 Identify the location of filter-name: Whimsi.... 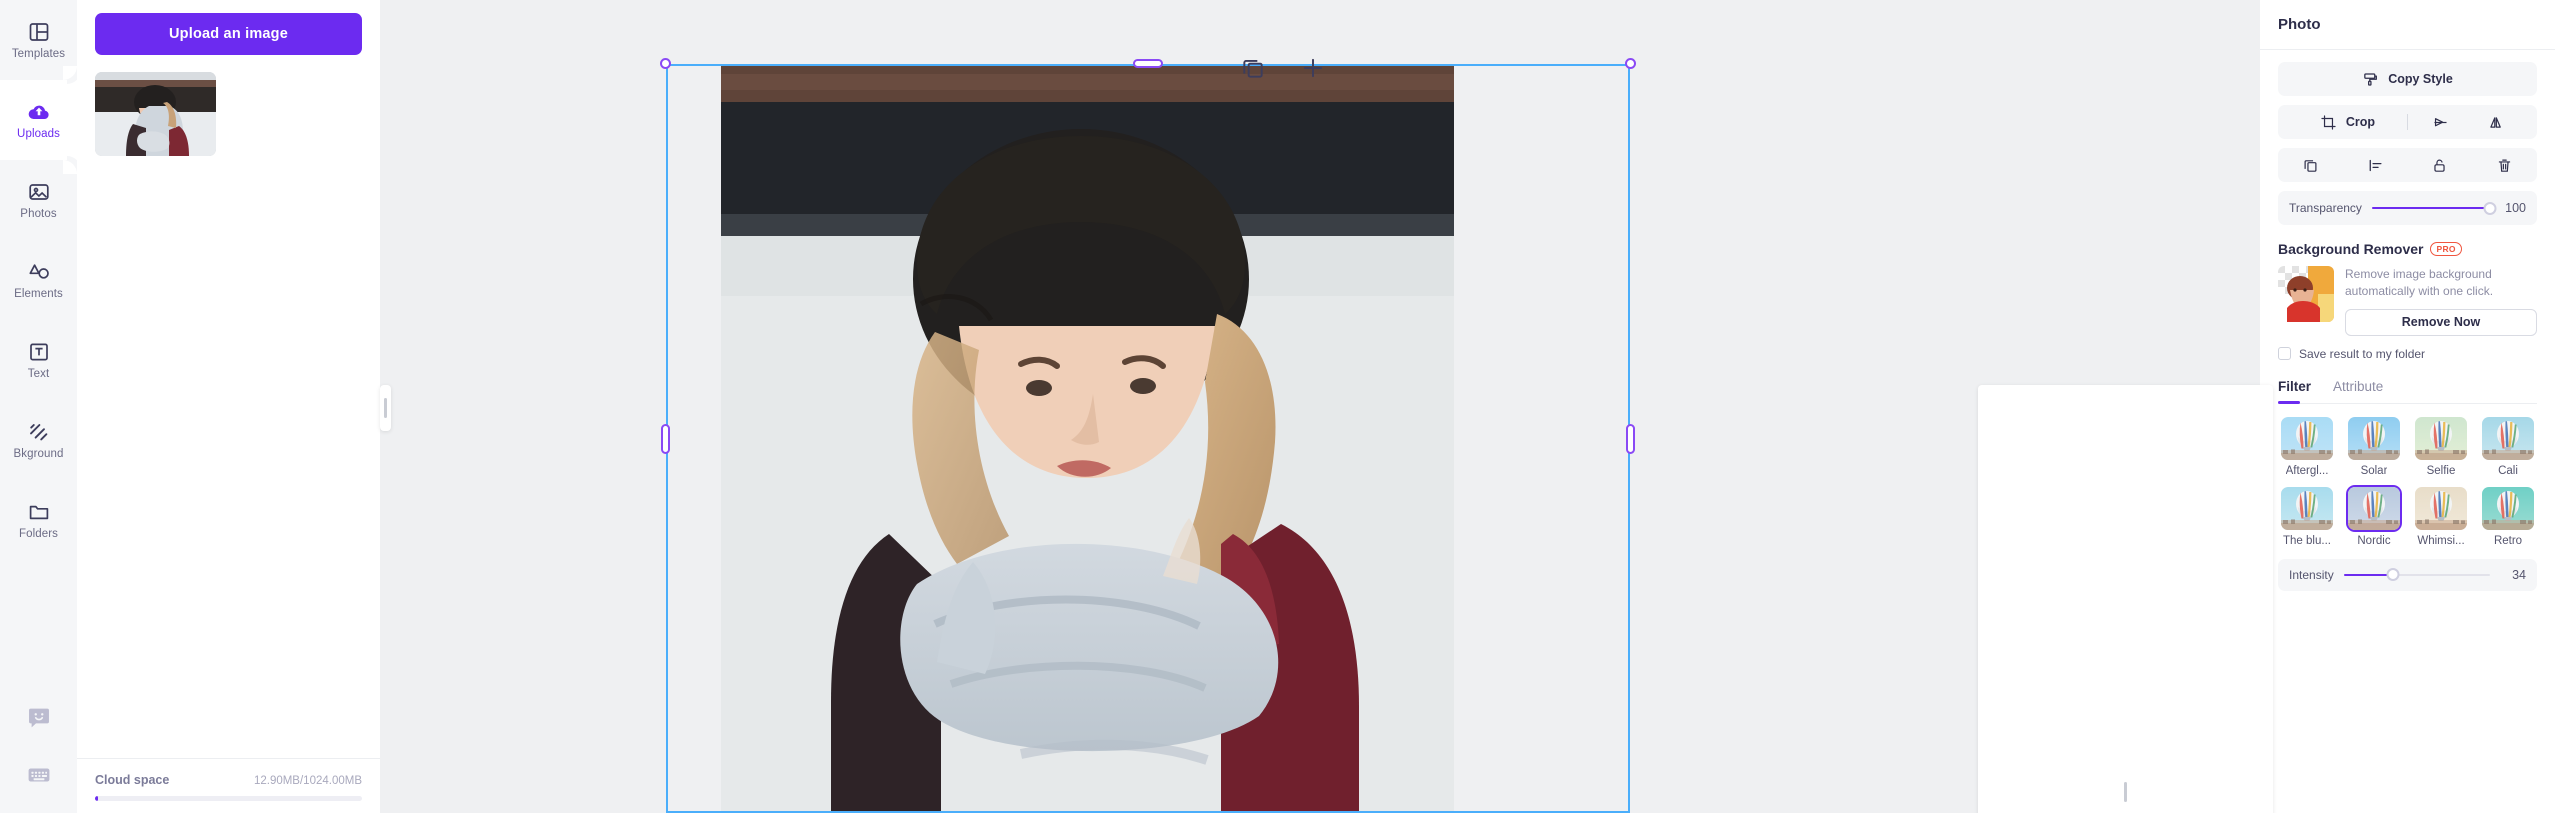
(2441, 540).